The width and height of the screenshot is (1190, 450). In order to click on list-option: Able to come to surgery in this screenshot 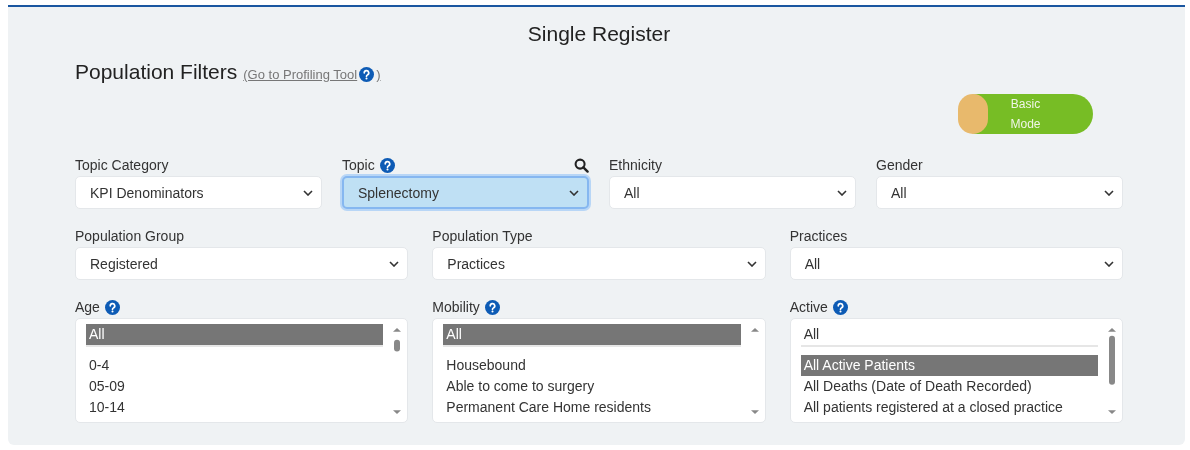, I will do `click(592, 386)`.